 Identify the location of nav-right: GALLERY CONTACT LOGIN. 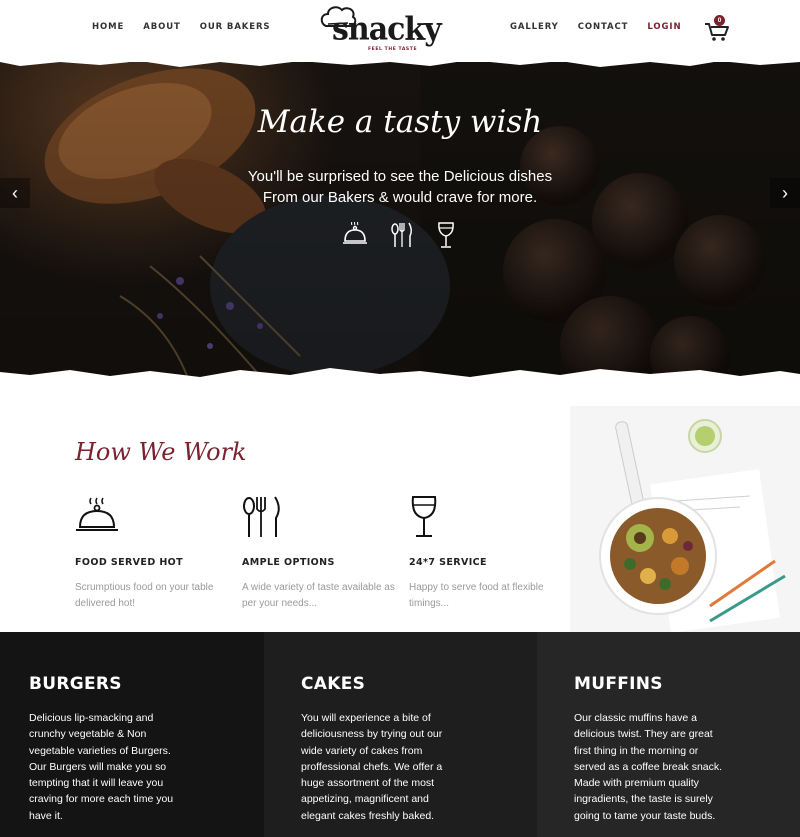
(605, 27).